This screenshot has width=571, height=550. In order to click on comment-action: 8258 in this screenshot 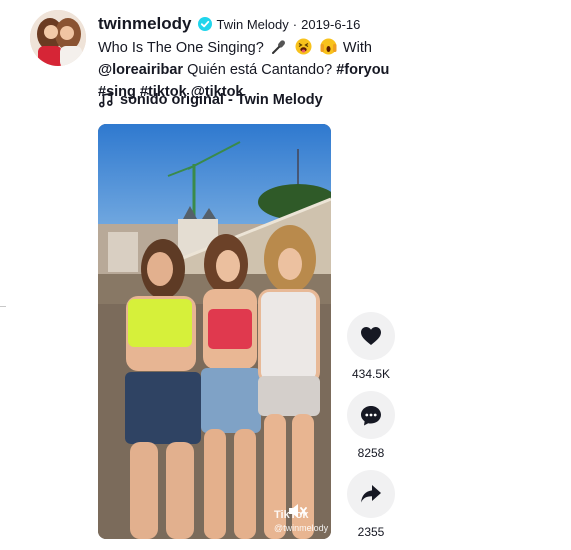, I will do `click(371, 425)`.